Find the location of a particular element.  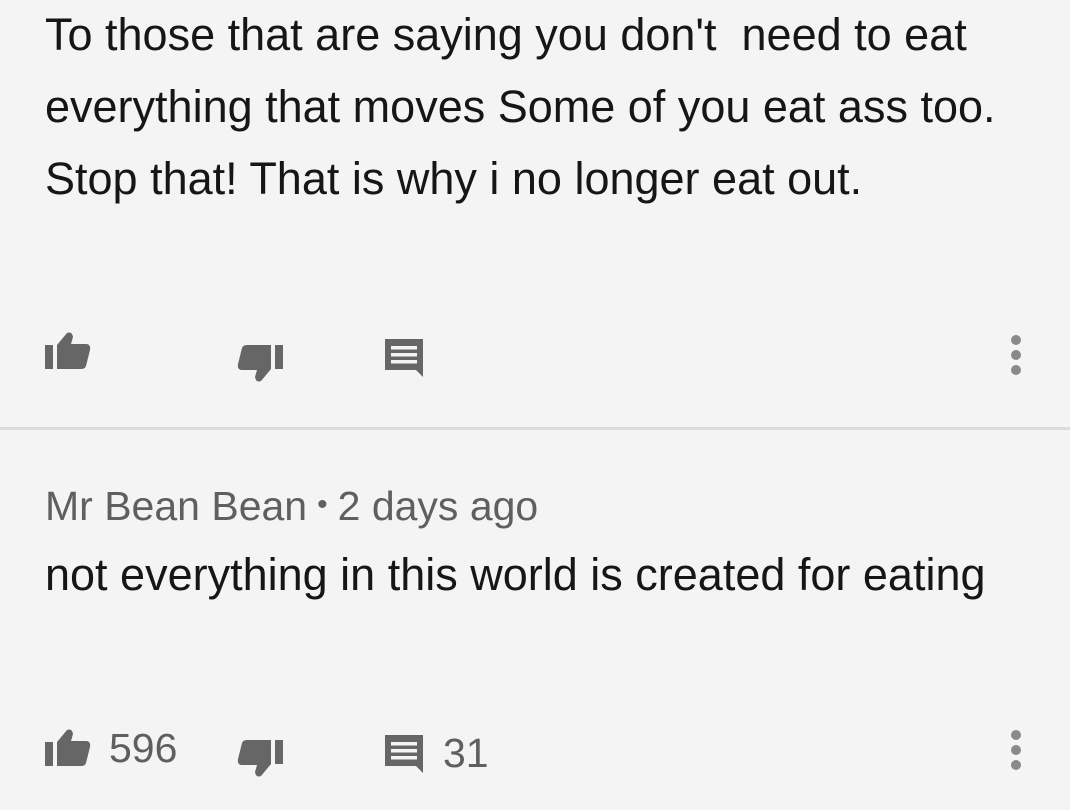

reply-button is located at coordinates (404, 357).